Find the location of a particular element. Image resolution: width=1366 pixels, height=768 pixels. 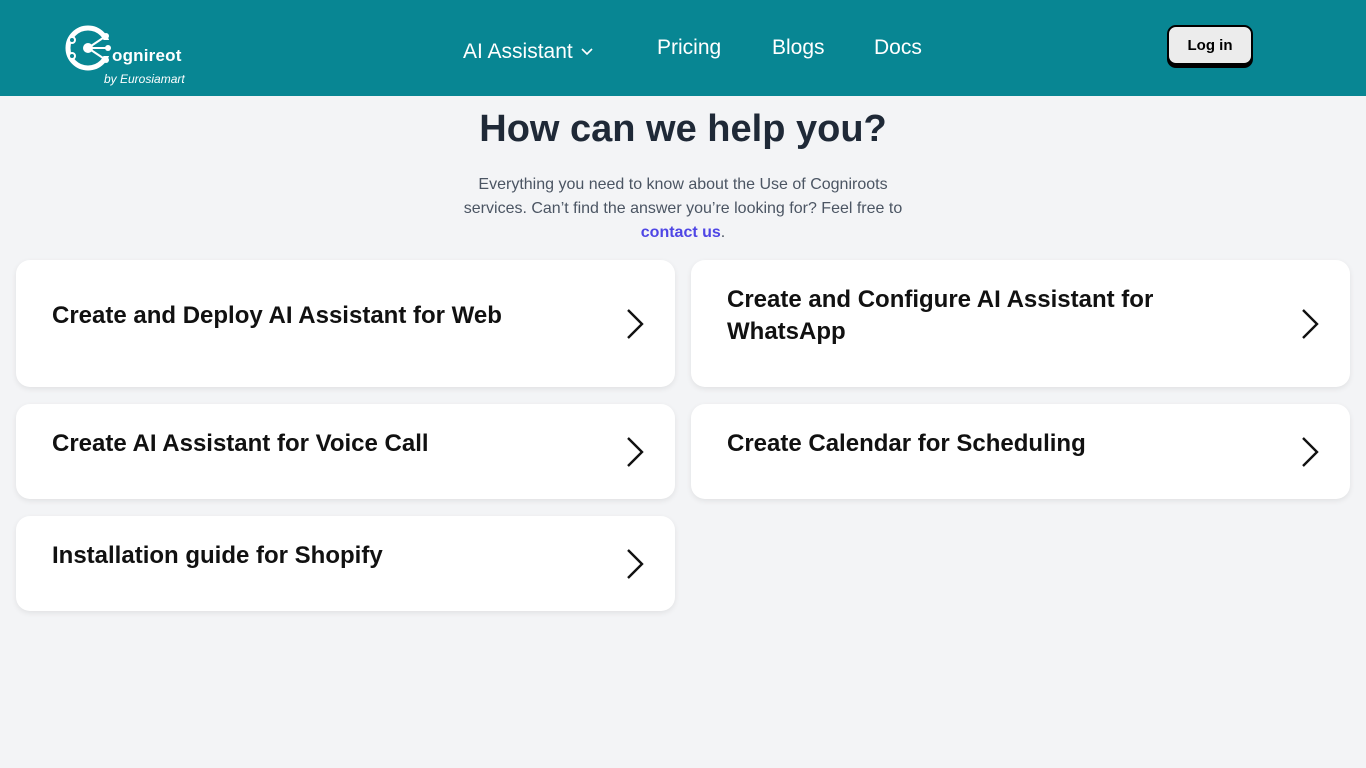

logo-wordmark: ognireot is located at coordinates (147, 55).